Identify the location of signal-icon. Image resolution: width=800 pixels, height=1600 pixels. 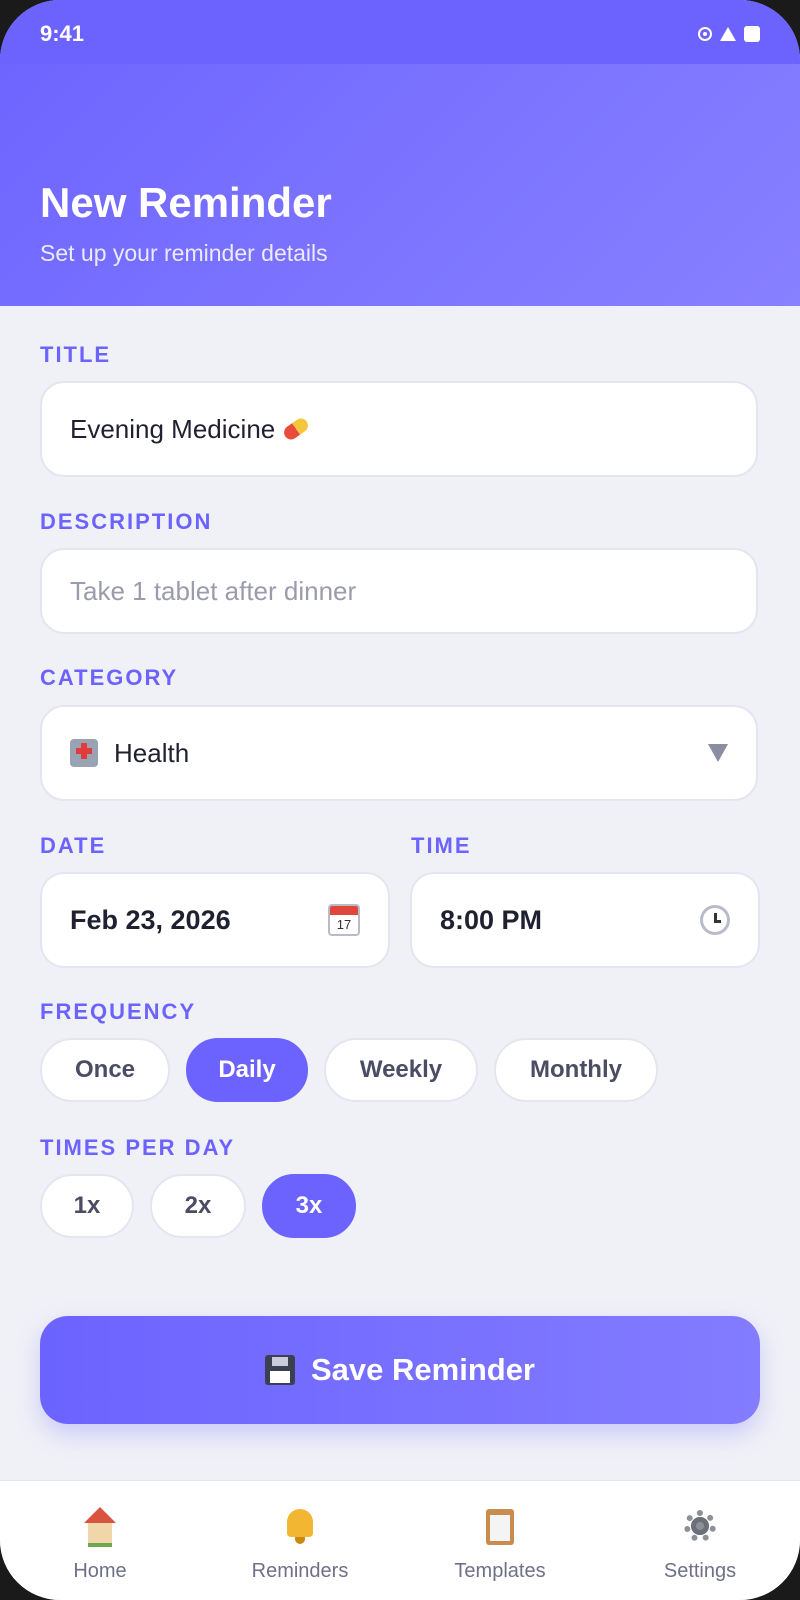
(728, 34).